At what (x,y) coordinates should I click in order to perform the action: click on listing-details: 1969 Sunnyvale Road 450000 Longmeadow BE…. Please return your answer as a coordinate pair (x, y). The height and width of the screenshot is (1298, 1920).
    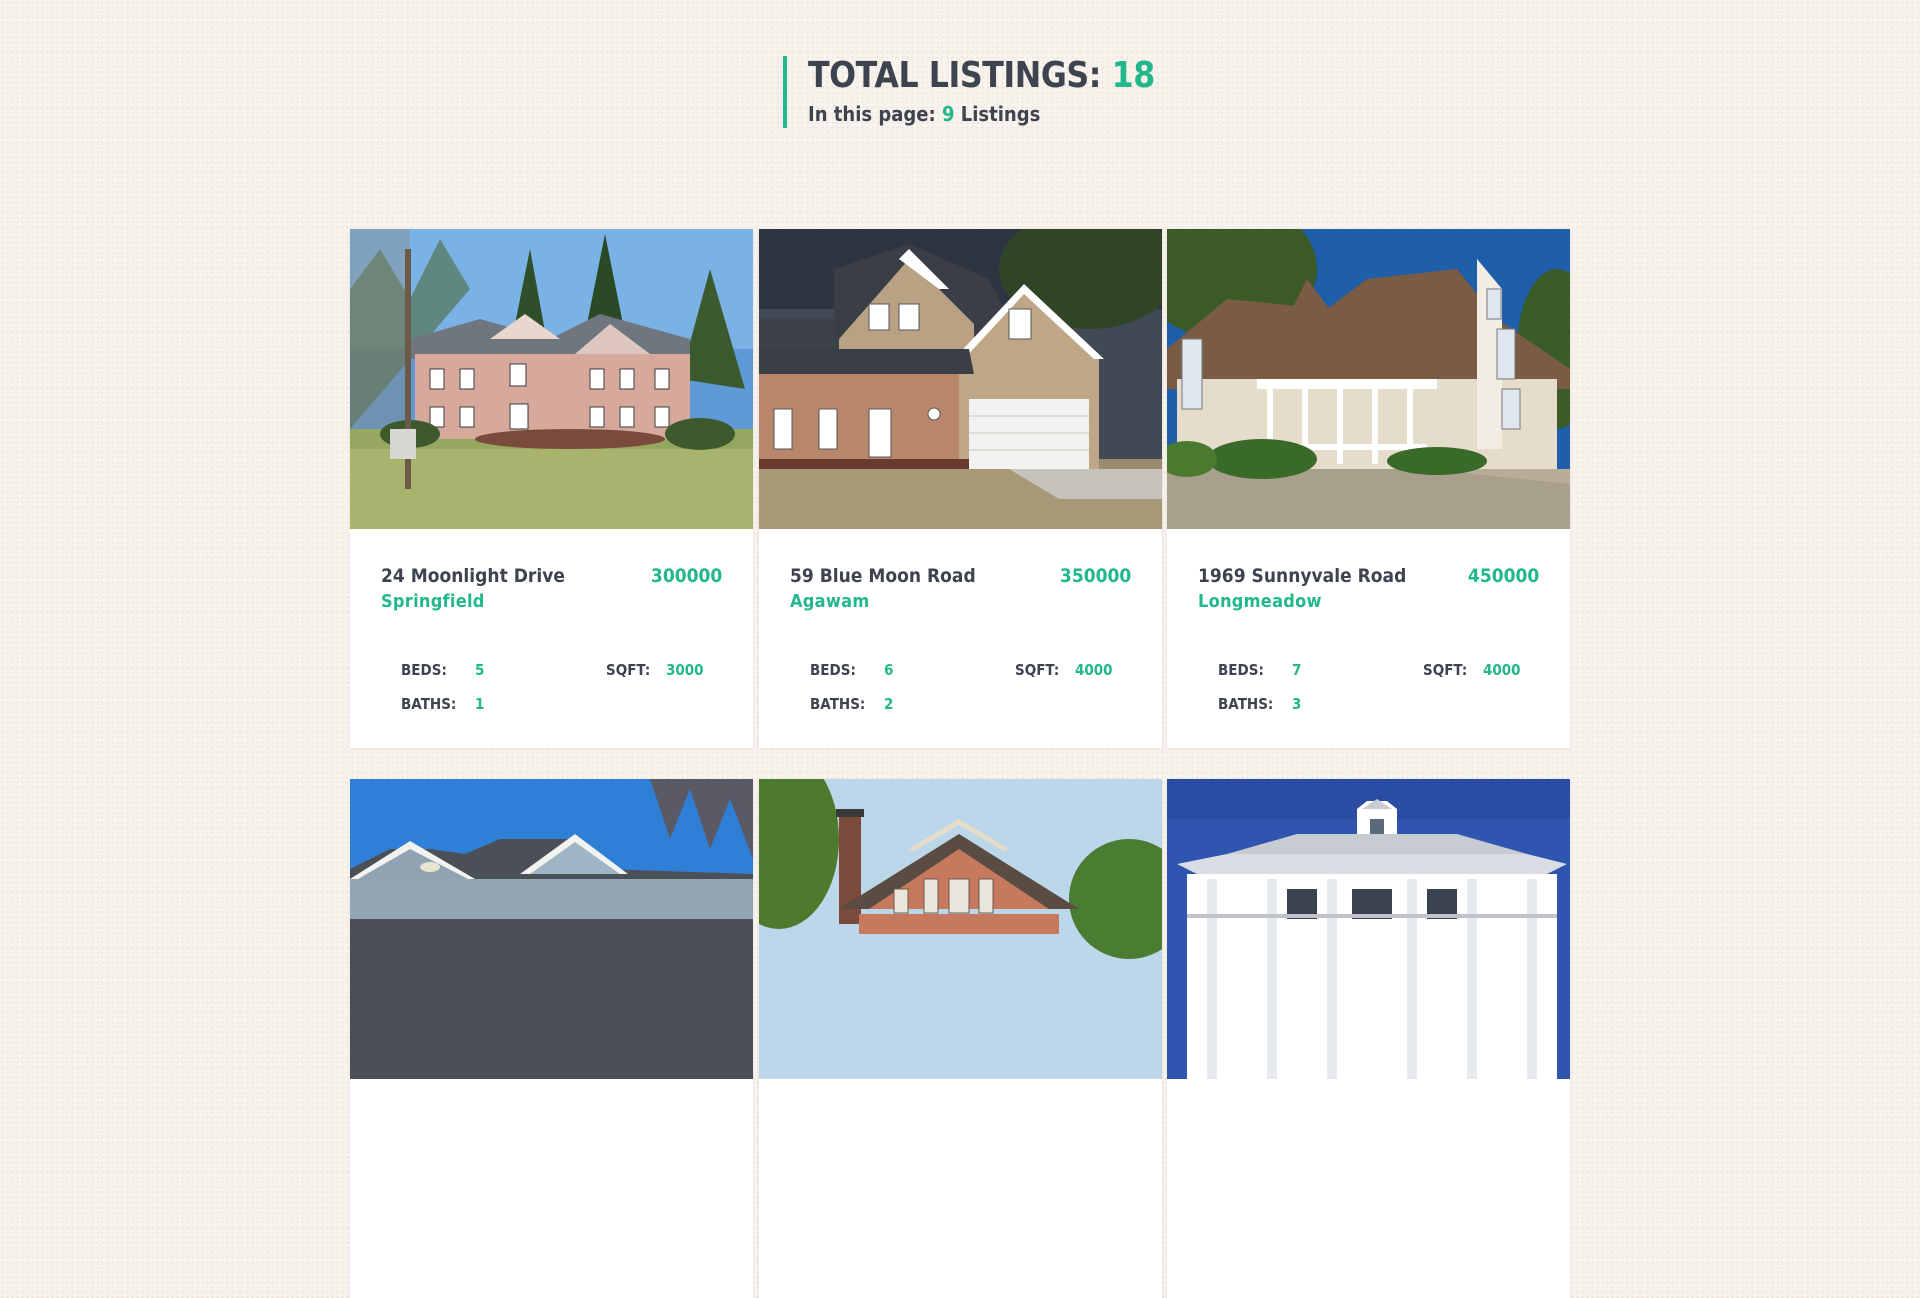
    Looking at the image, I should click on (1368, 638).